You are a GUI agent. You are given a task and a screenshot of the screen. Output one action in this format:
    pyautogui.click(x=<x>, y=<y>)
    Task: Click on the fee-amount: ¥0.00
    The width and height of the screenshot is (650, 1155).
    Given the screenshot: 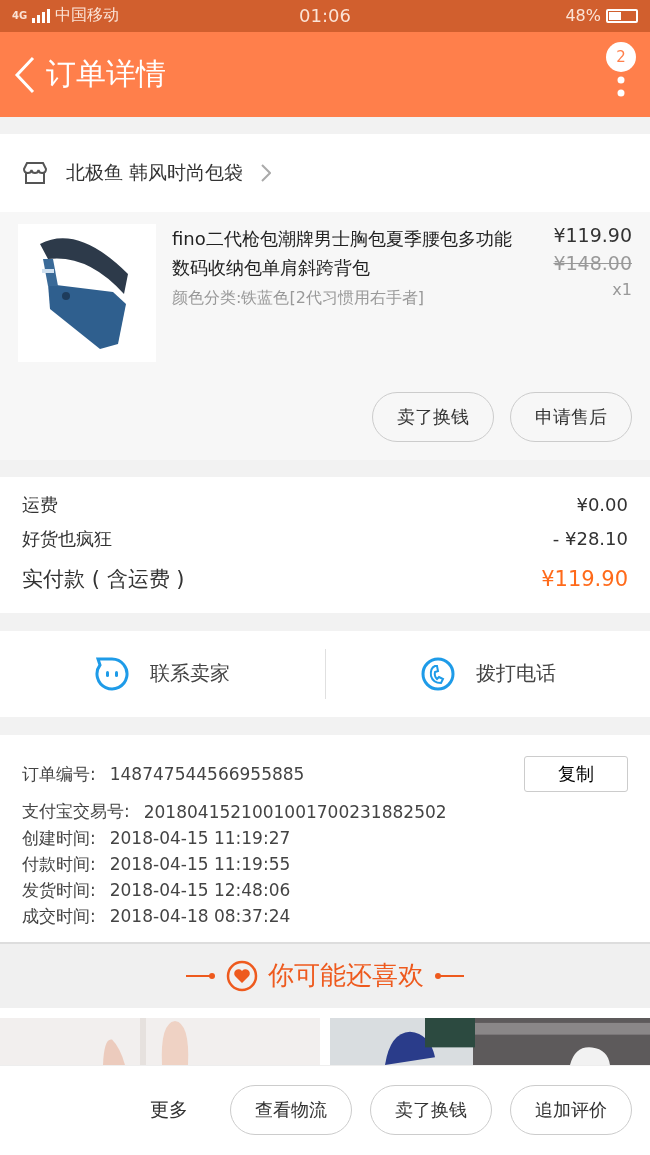 What is the action you would take?
    pyautogui.click(x=602, y=505)
    